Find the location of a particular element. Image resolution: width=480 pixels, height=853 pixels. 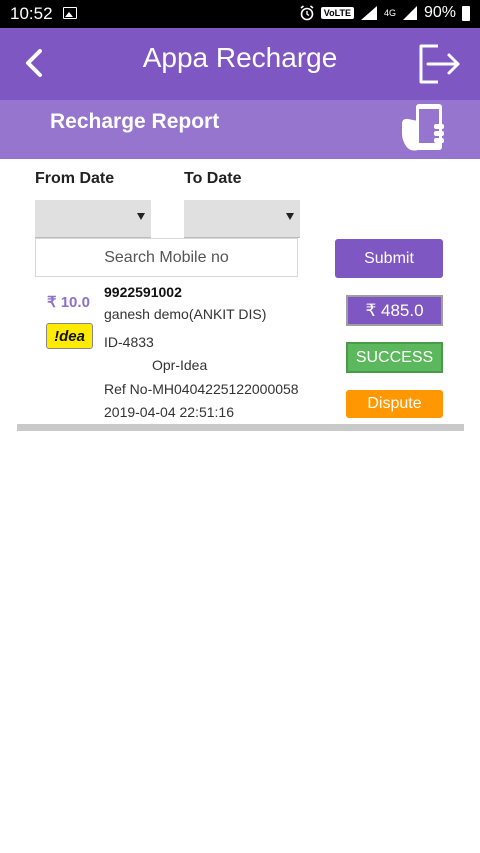

image-notification-icon is located at coordinates (70, 13).